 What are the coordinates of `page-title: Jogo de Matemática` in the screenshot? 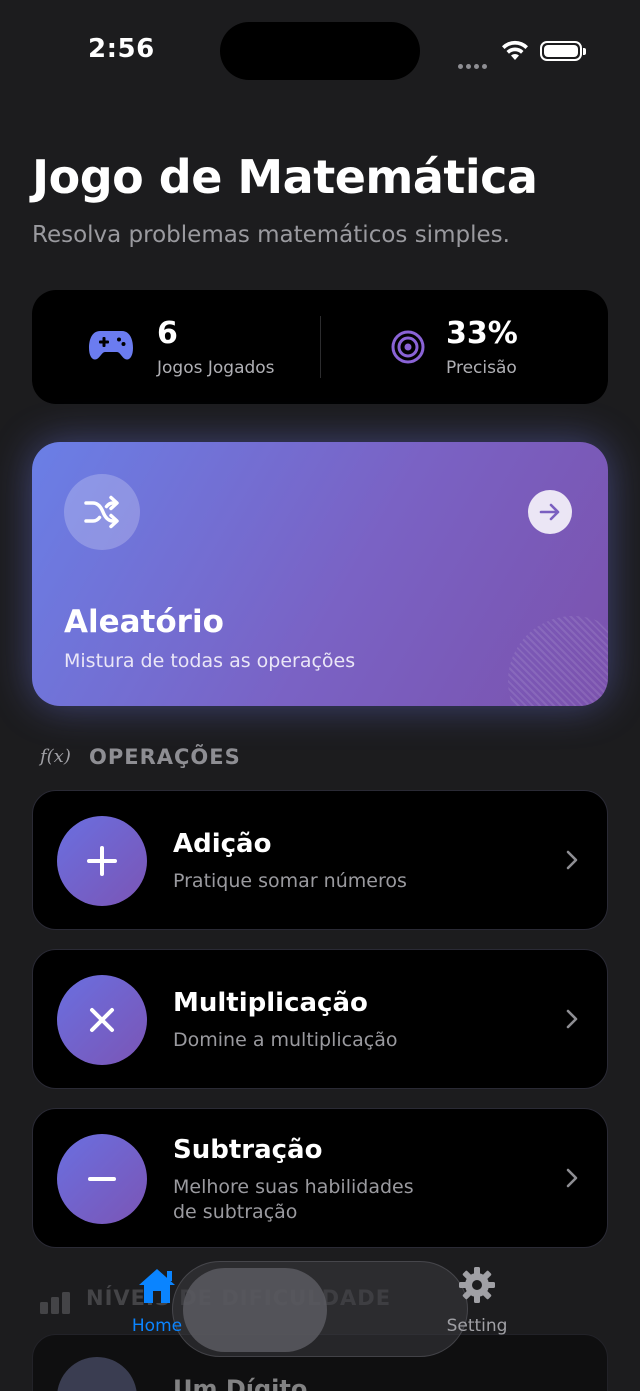 It's located at (285, 177).